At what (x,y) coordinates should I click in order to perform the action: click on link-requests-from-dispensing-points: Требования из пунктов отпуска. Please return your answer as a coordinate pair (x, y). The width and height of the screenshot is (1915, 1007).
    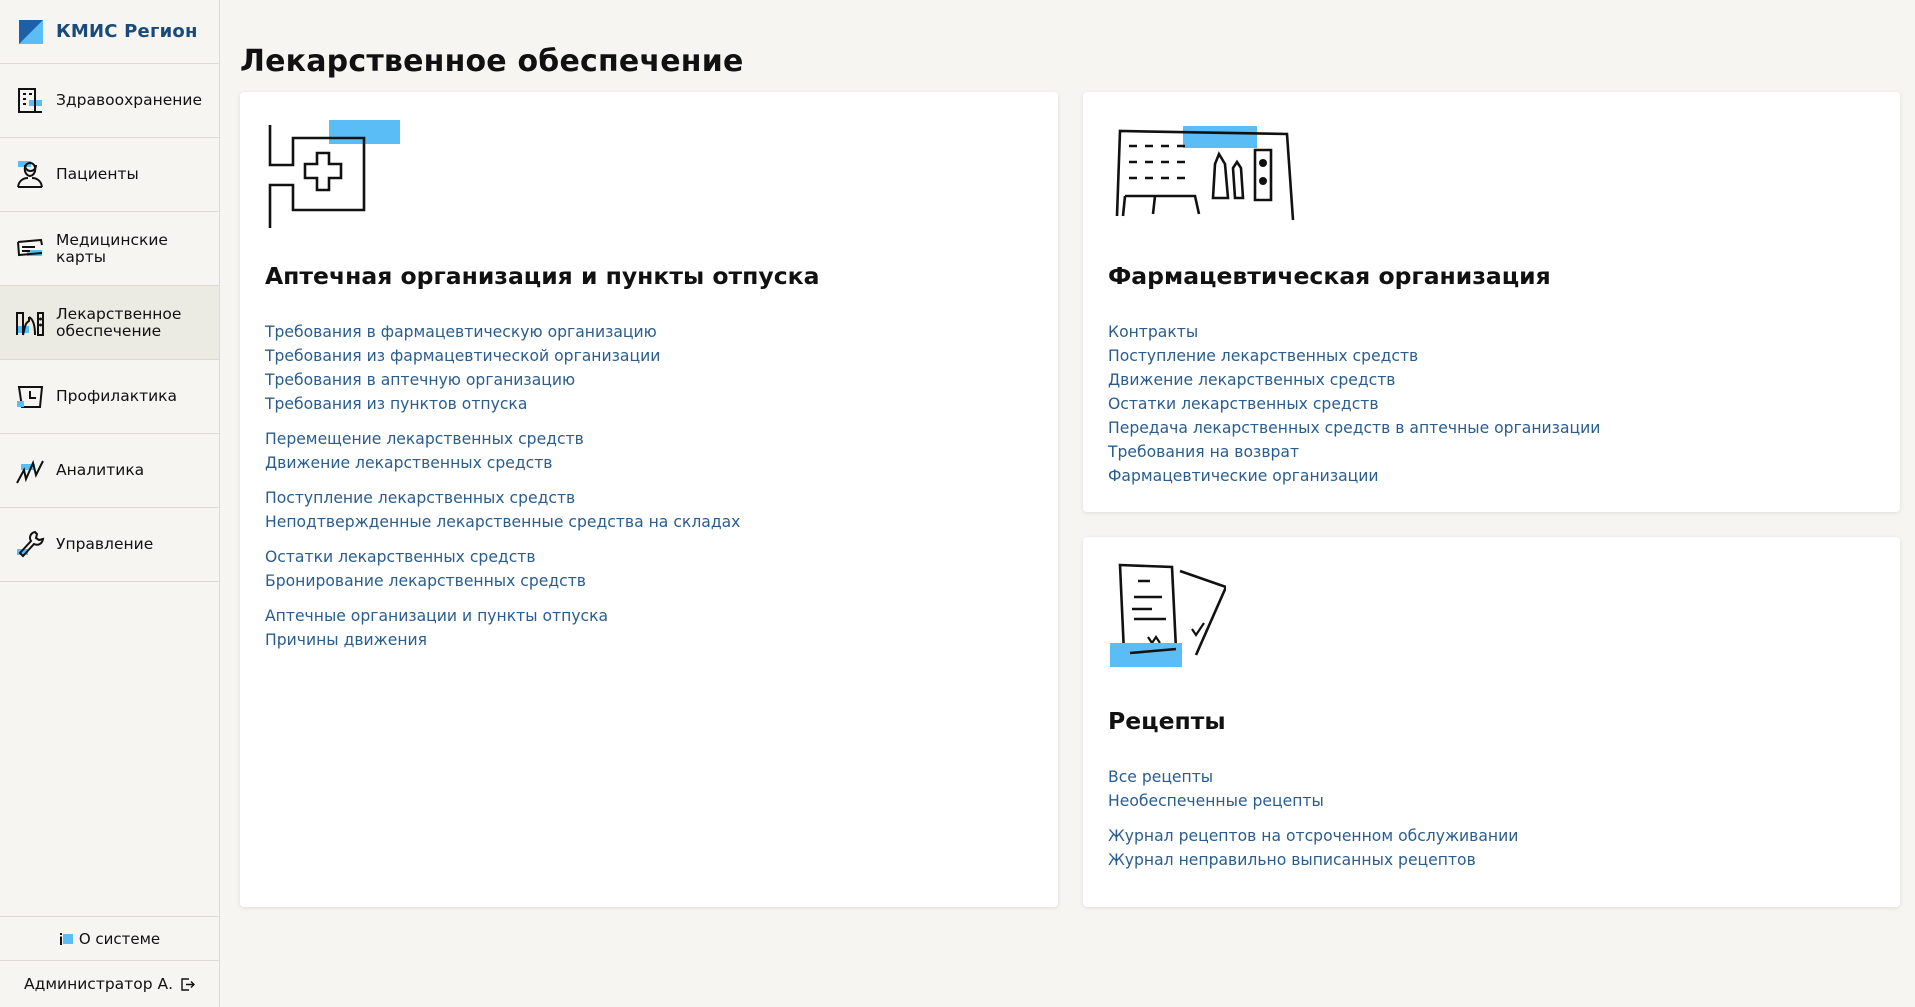
    Looking at the image, I should click on (502, 404).